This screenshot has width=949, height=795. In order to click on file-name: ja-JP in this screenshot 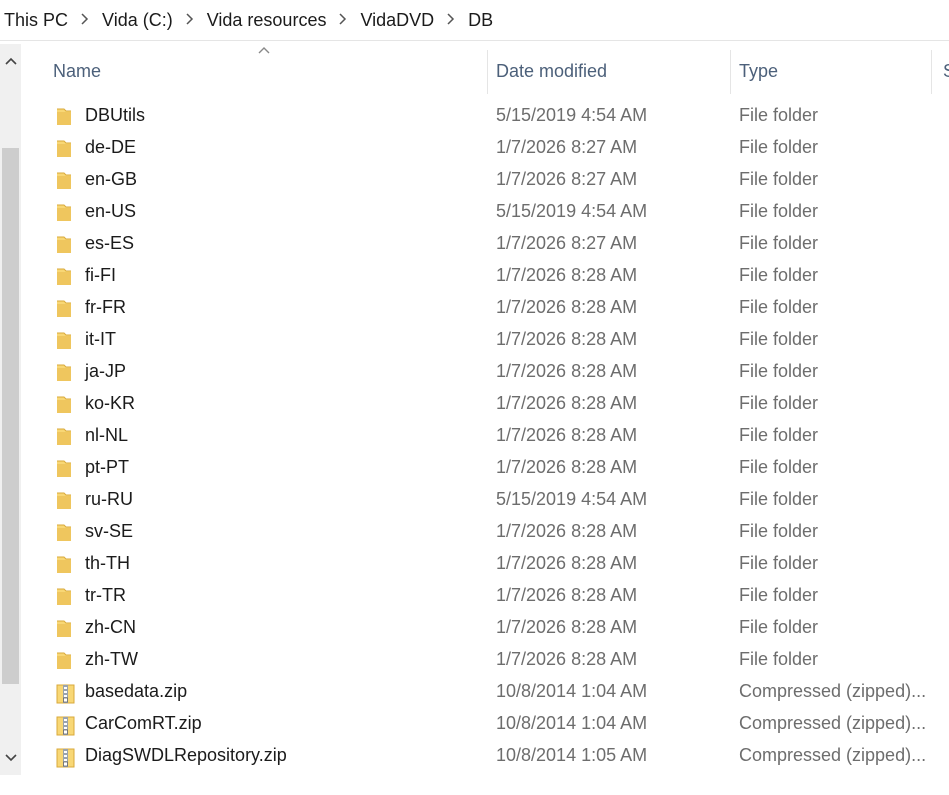, I will do `click(106, 371)`.